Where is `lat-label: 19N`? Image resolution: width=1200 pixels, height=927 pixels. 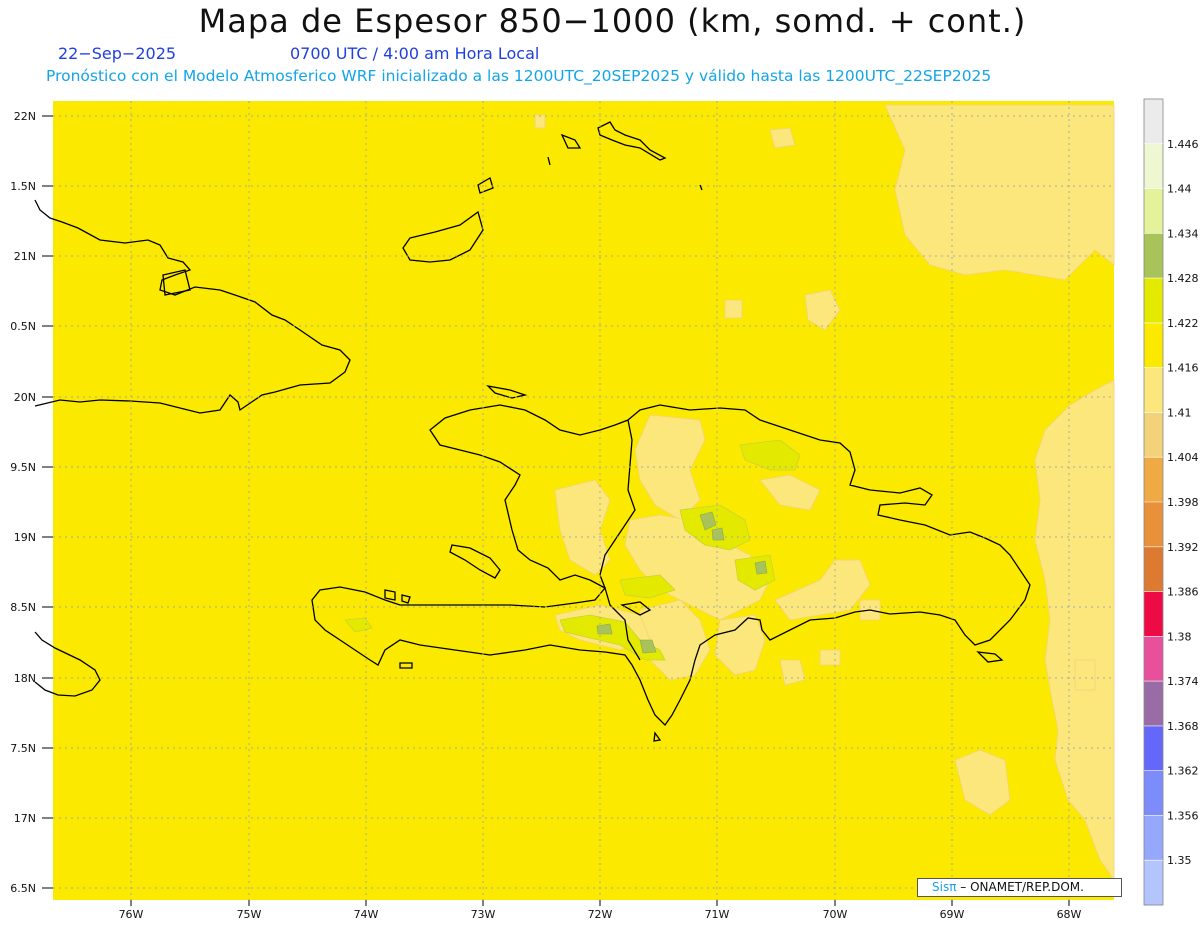 lat-label: 19N is located at coordinates (25, 537).